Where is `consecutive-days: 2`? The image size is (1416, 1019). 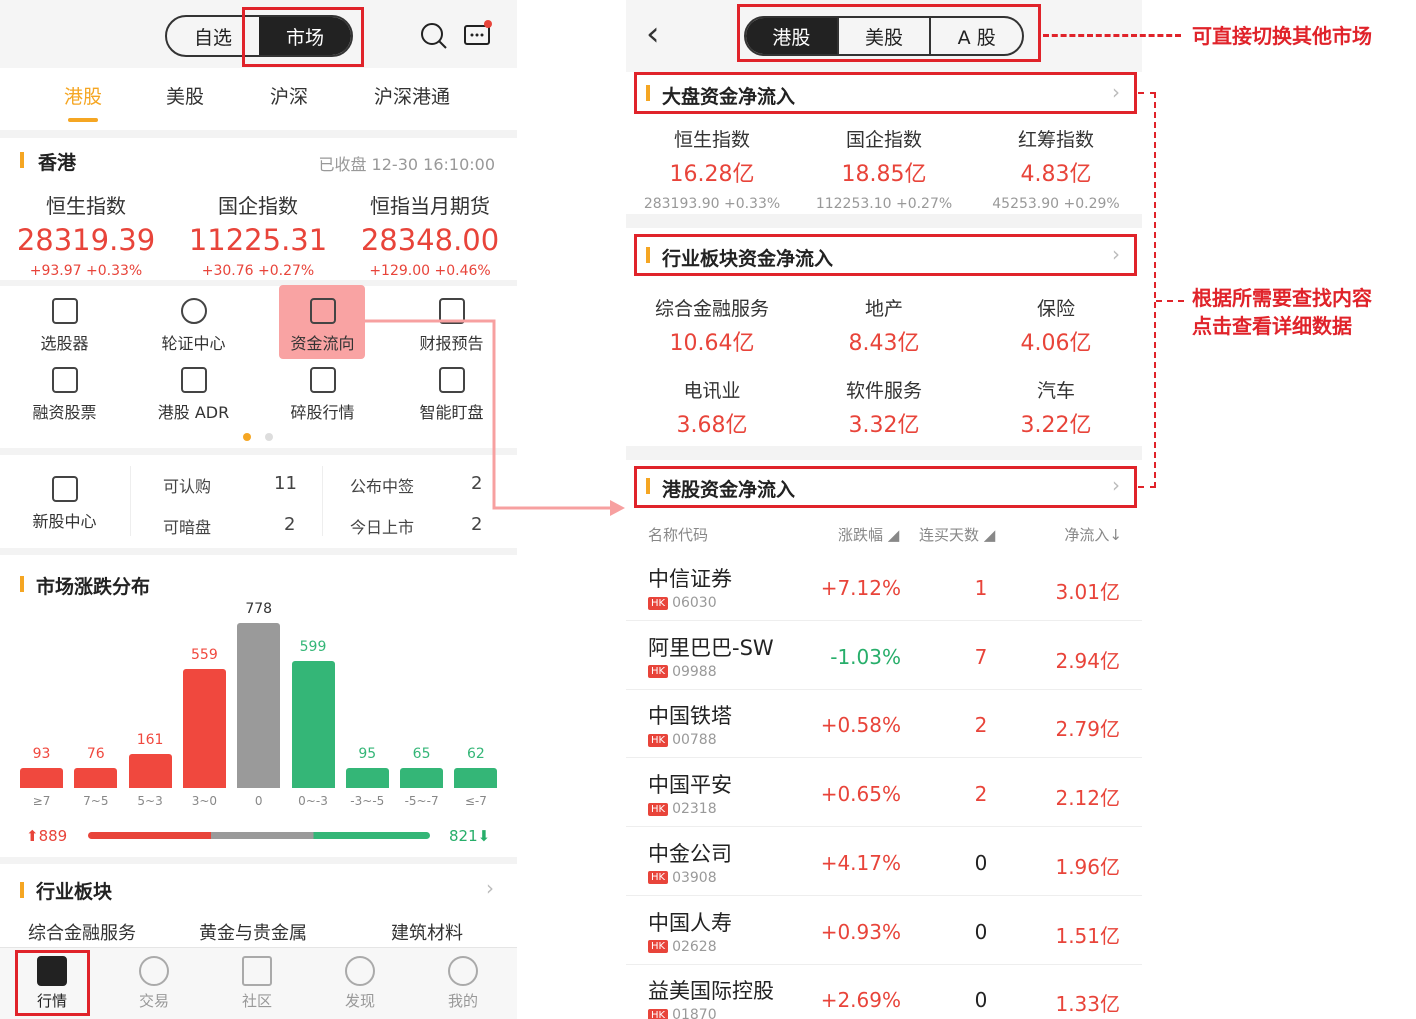
consecutive-days: 2 is located at coordinates (981, 725).